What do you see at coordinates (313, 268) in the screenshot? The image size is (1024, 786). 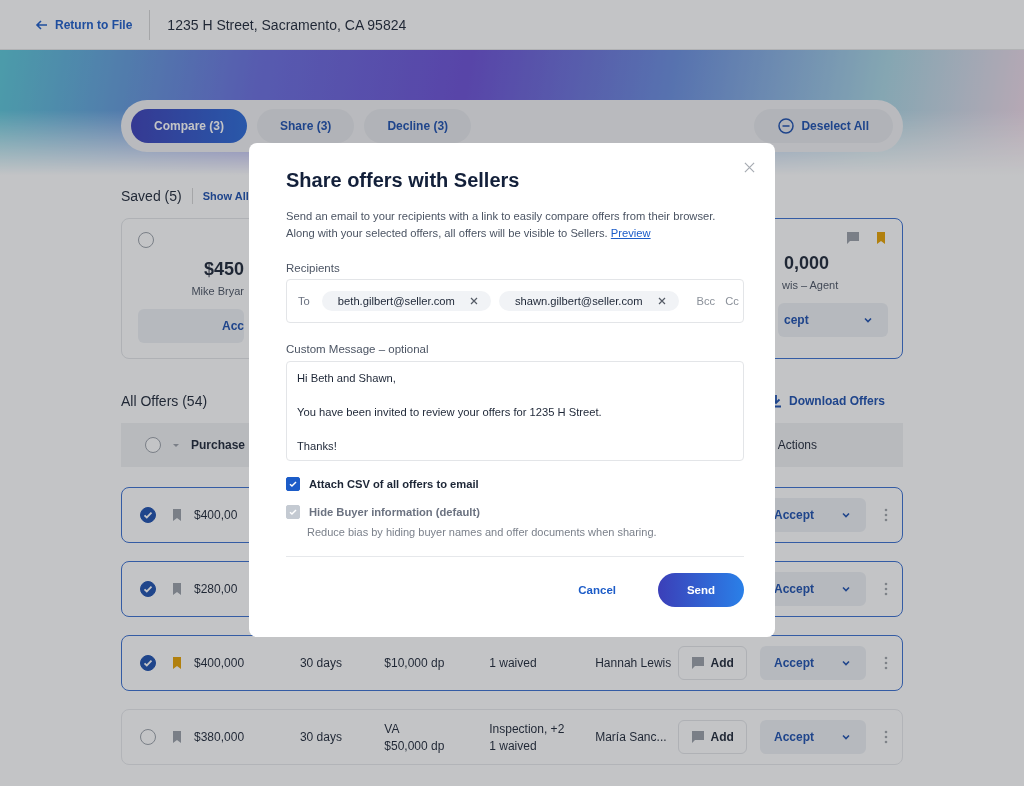 I see `recipients-label: Recipients` at bounding box center [313, 268].